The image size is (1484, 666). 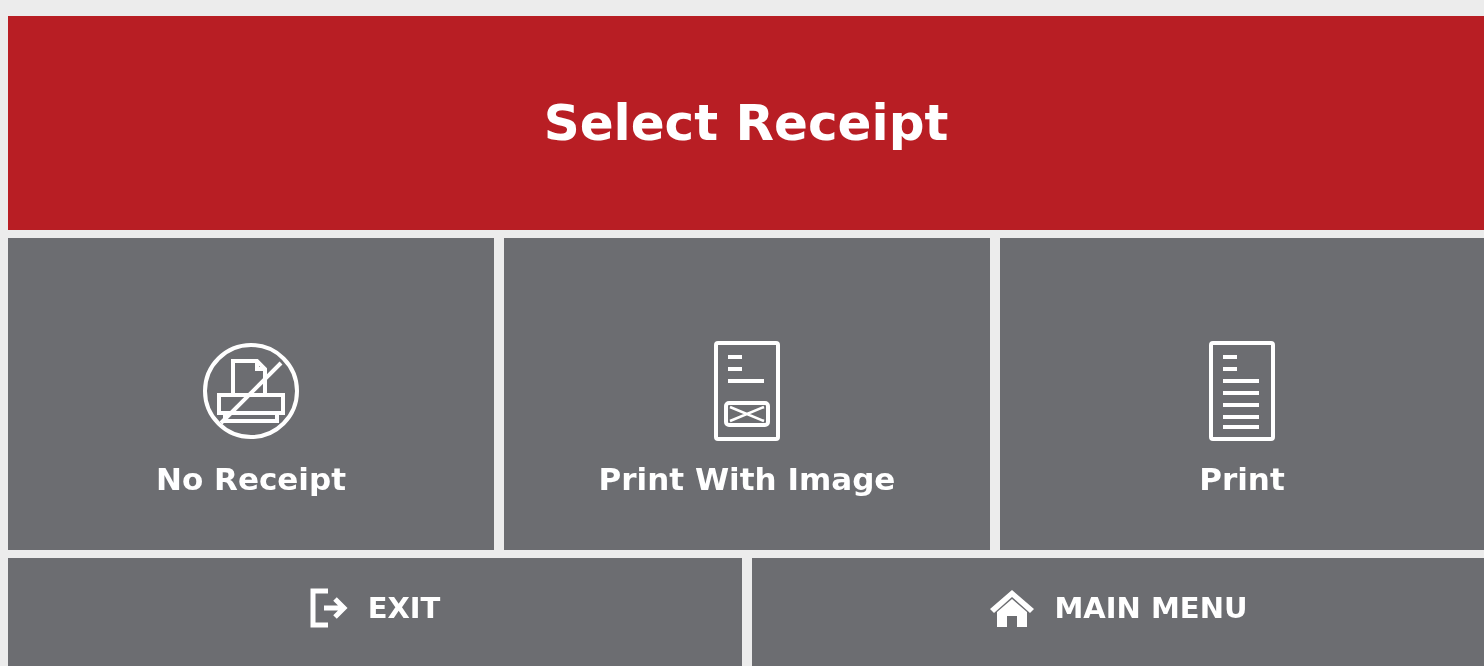 I want to click on receipt-image-icon, so click(x=747, y=391).